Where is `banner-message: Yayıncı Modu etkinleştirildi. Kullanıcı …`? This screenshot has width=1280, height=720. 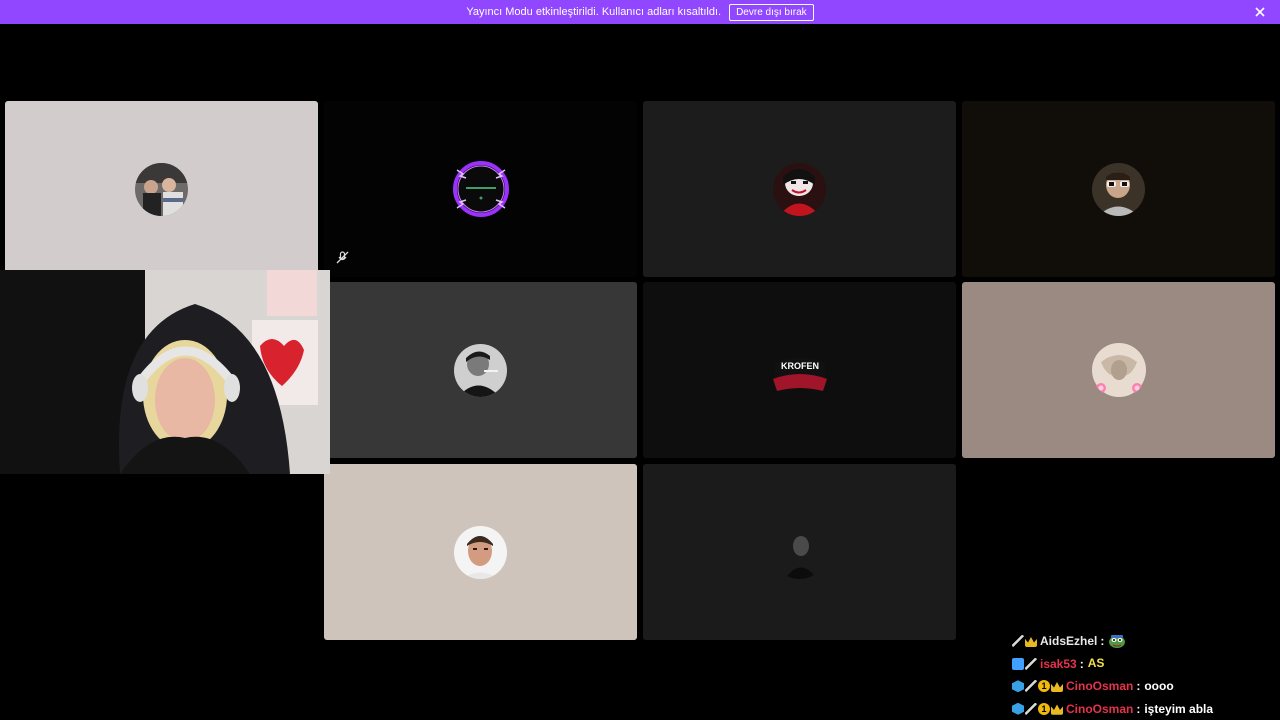
banner-message: Yayıncı Modu etkinleştirildi. Kullanıcı … is located at coordinates (594, 12).